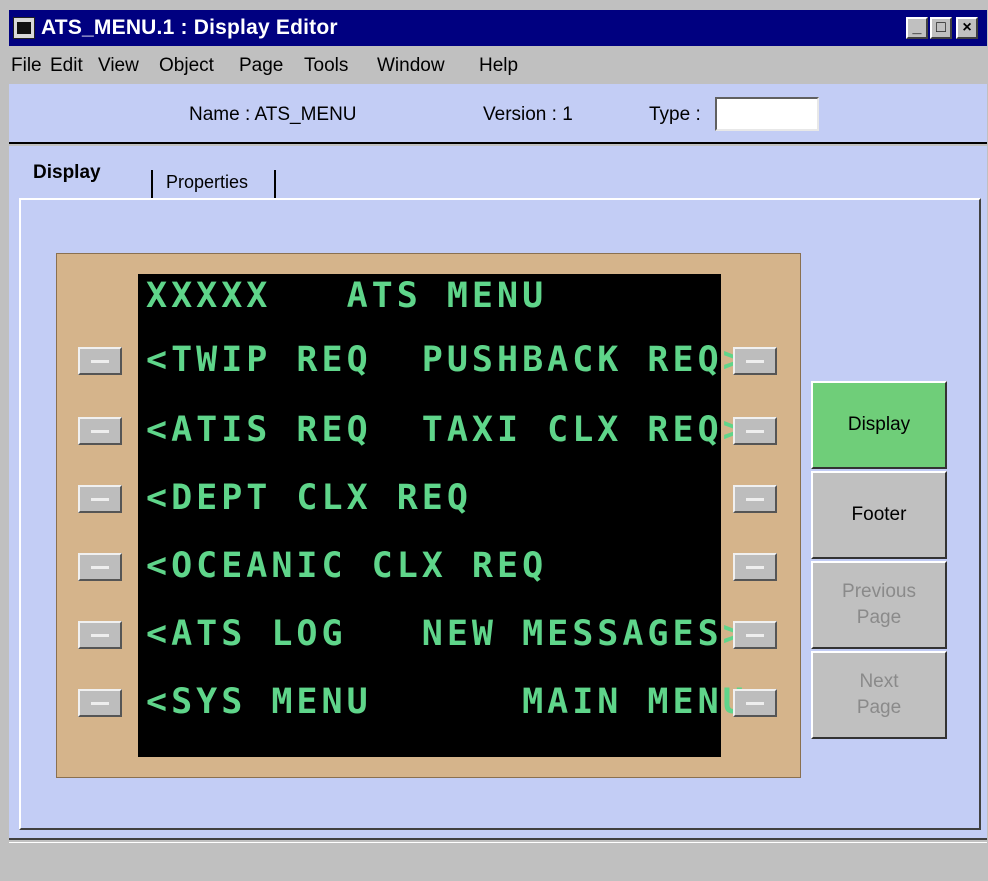 The width and height of the screenshot is (988, 881). I want to click on previous-page-button: Previous Page, so click(879, 605).